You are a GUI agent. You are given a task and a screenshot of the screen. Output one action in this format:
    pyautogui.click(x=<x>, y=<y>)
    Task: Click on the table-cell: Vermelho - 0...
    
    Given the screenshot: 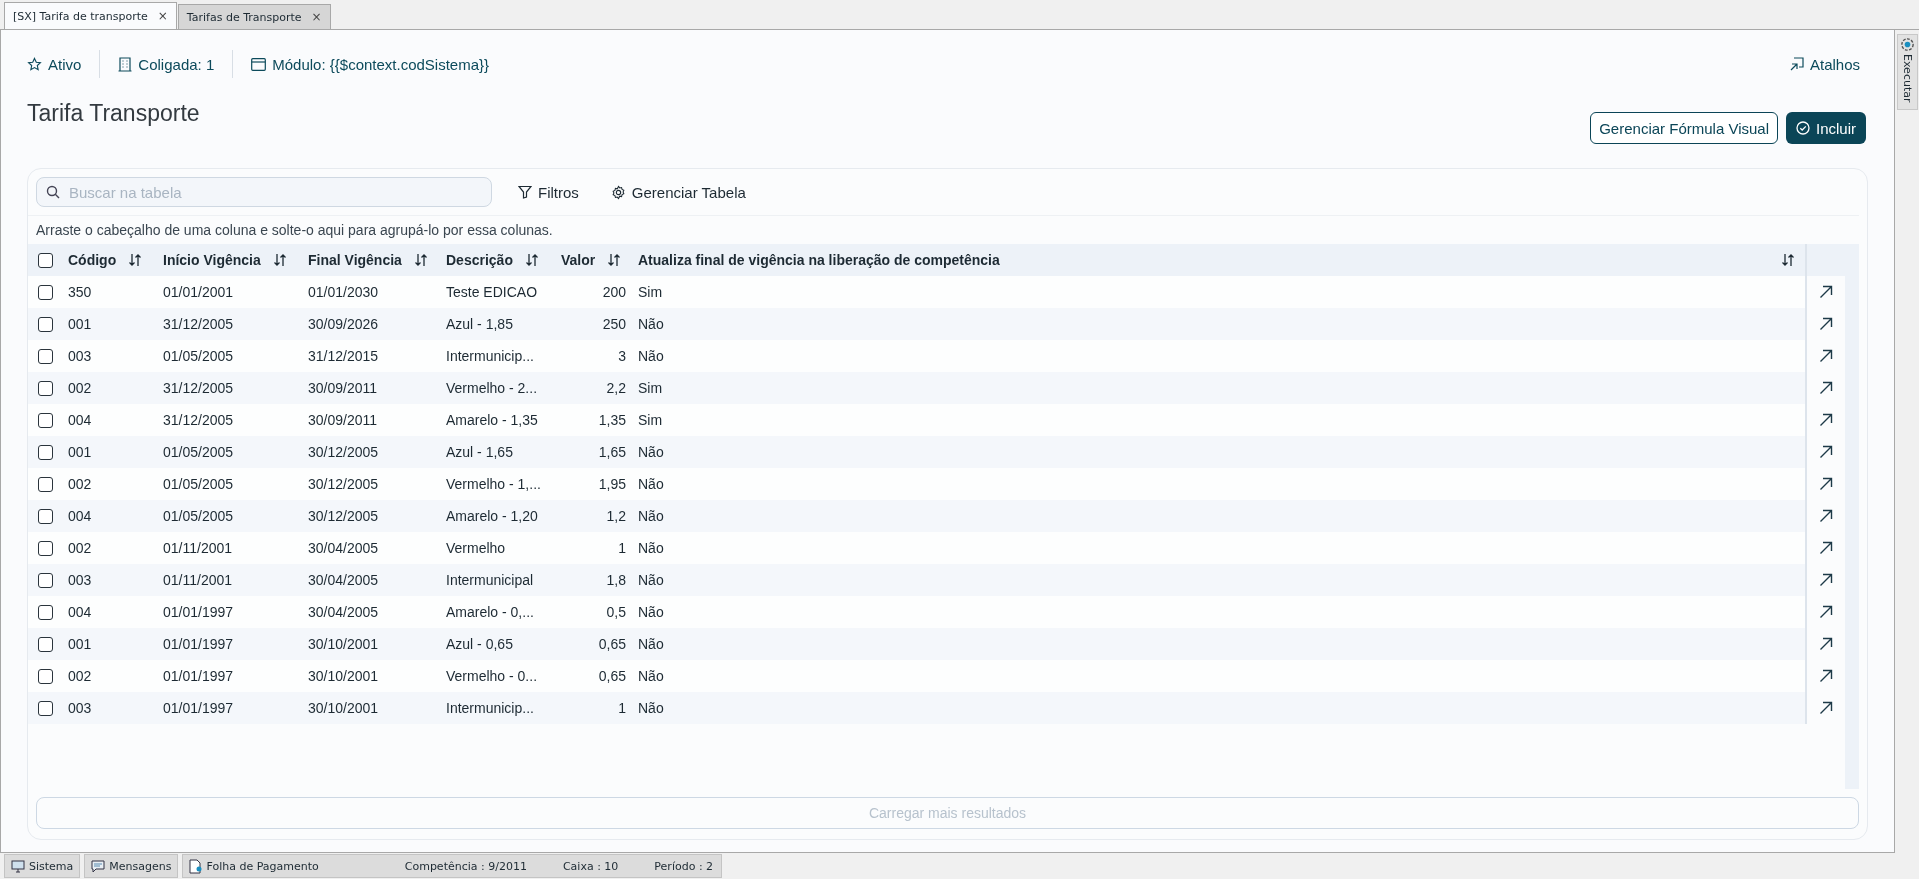 What is the action you would take?
    pyautogui.click(x=492, y=676)
    